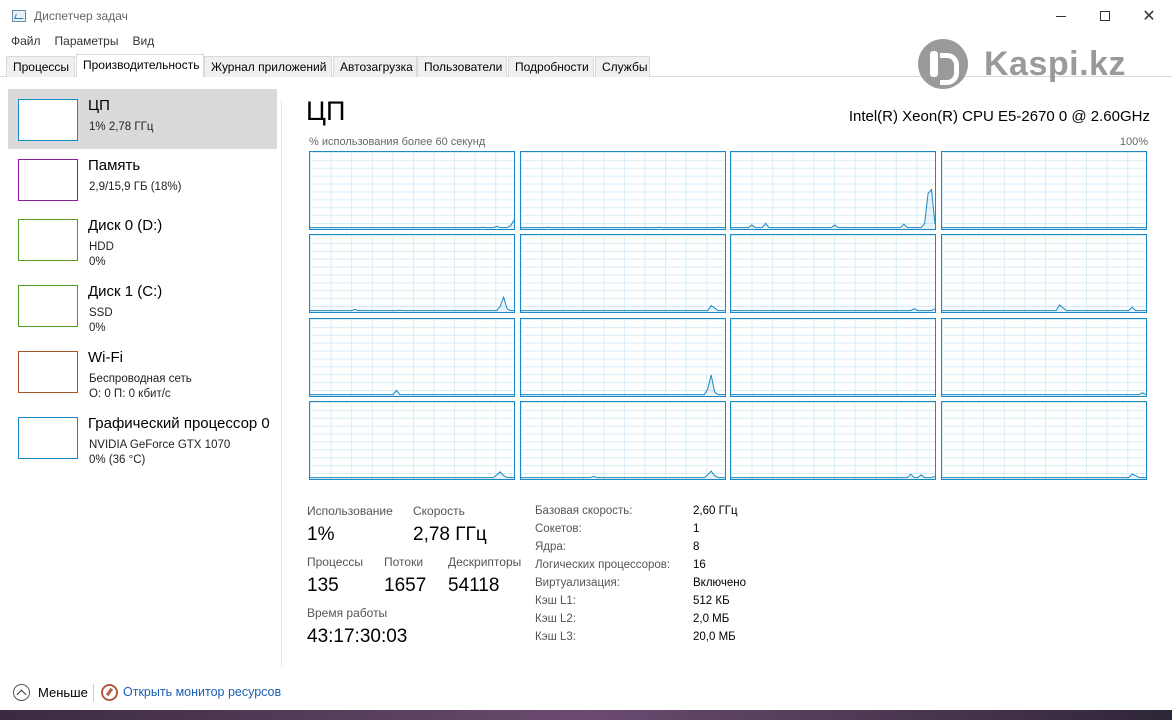 This screenshot has height=720, width=1172. What do you see at coordinates (101, 313) in the screenshot?
I see `sidebar-item-detail: SSD` at bounding box center [101, 313].